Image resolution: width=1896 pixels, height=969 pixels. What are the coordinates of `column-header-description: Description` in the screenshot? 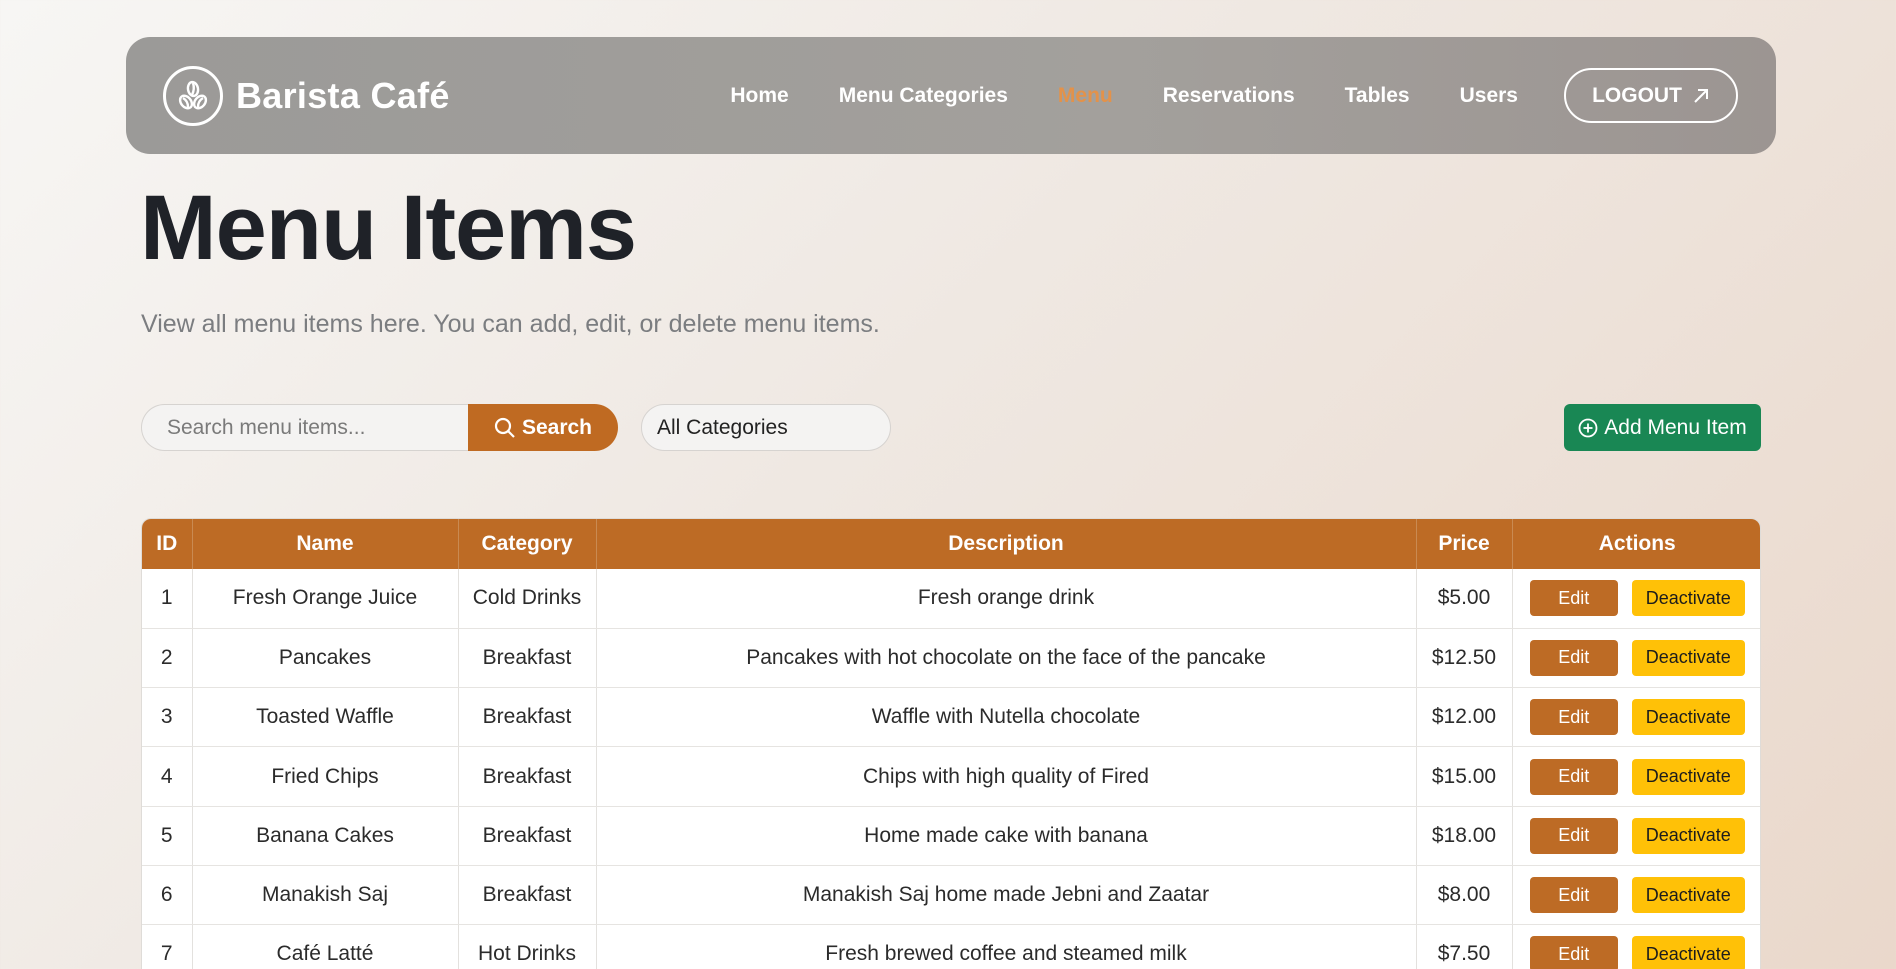 It's located at (1006, 544).